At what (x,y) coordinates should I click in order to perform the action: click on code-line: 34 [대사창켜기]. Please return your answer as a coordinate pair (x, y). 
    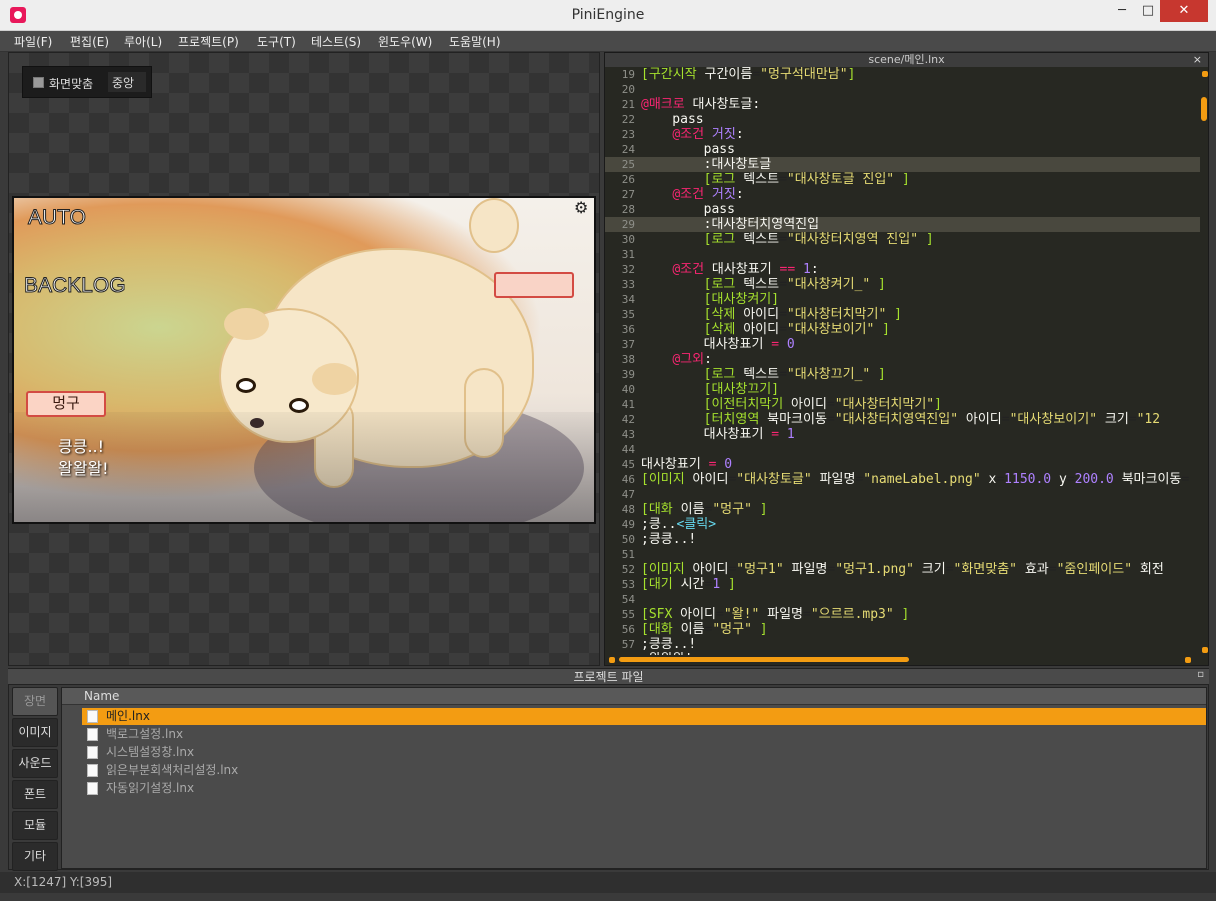
    Looking at the image, I should click on (700, 299).